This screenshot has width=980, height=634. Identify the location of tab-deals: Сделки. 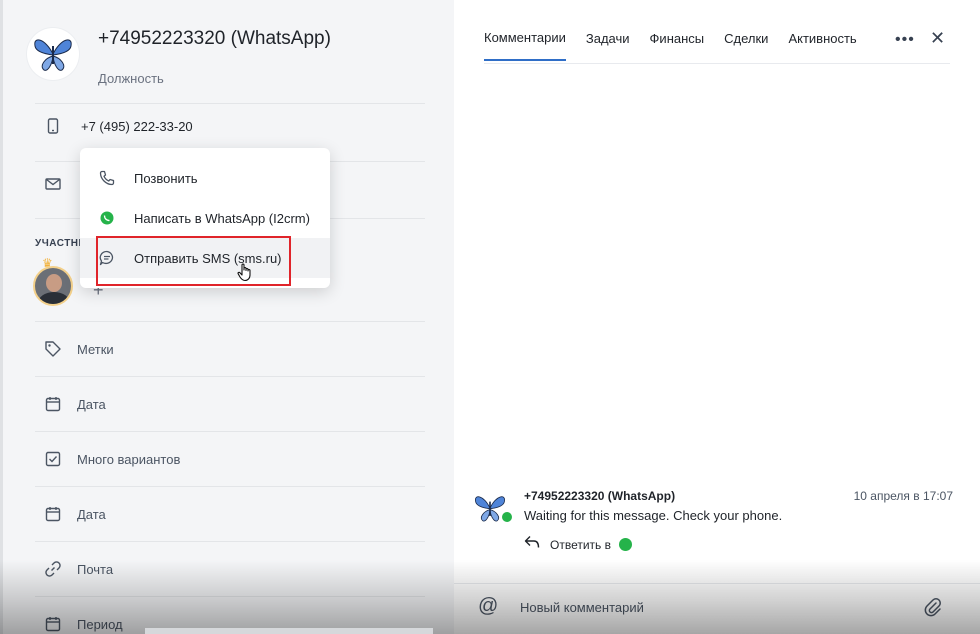
(746, 45).